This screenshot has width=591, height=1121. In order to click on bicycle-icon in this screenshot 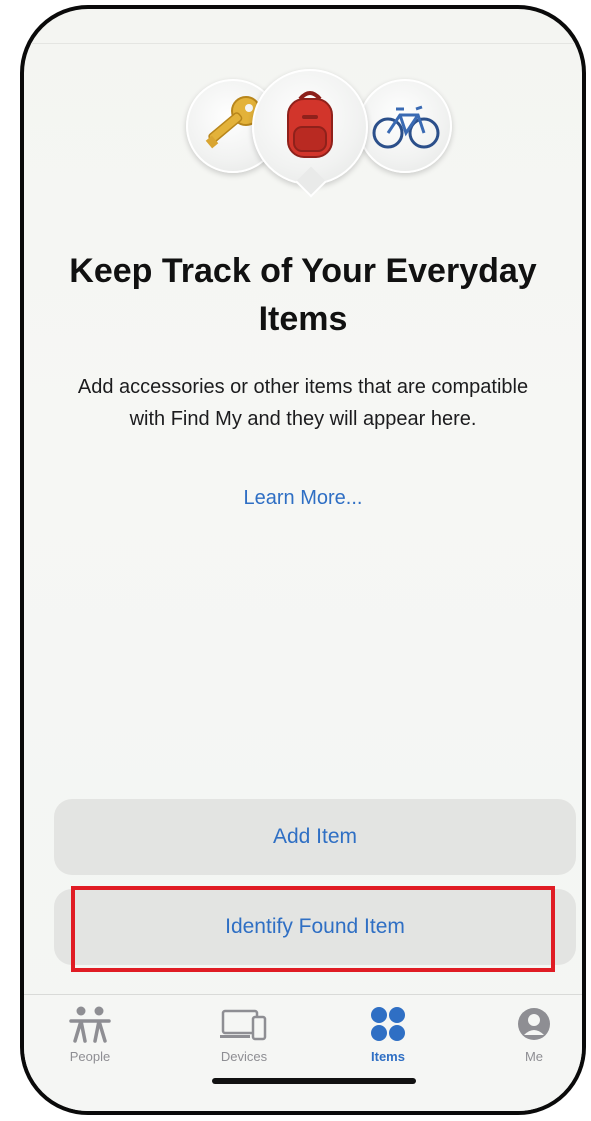, I will do `click(406, 127)`.